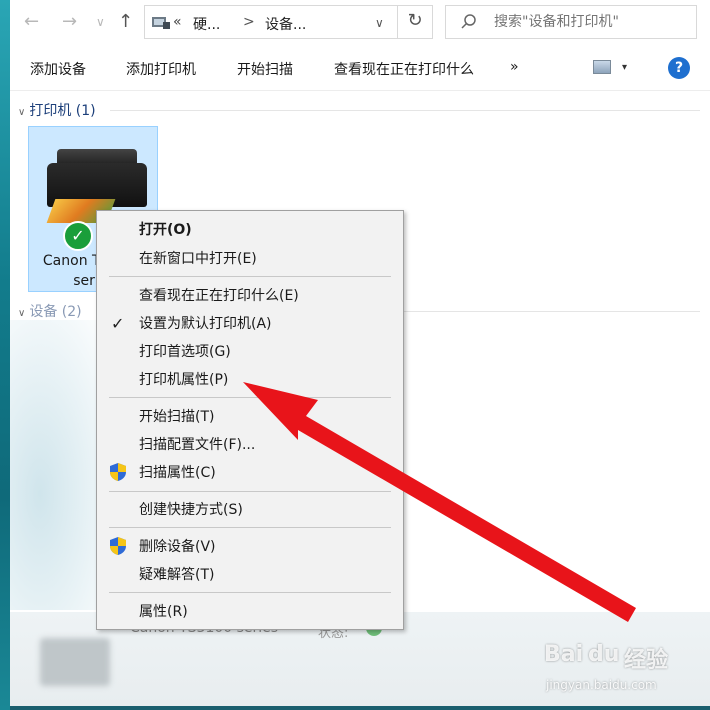 The image size is (710, 710). What do you see at coordinates (601, 685) in the screenshot?
I see `watermark-url: jingyan.baidu.com` at bounding box center [601, 685].